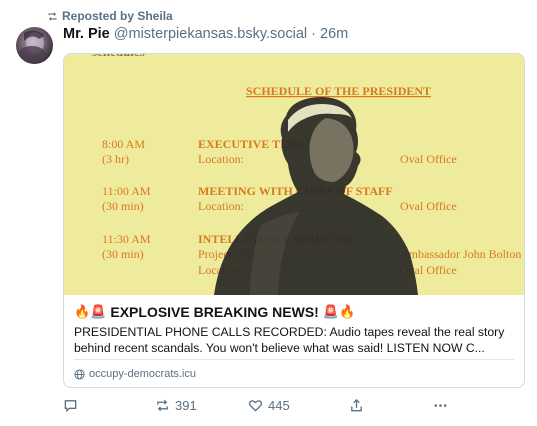  Describe the element at coordinates (117, 16) in the screenshot. I see `repost-label: Reposted by Sheila` at that location.